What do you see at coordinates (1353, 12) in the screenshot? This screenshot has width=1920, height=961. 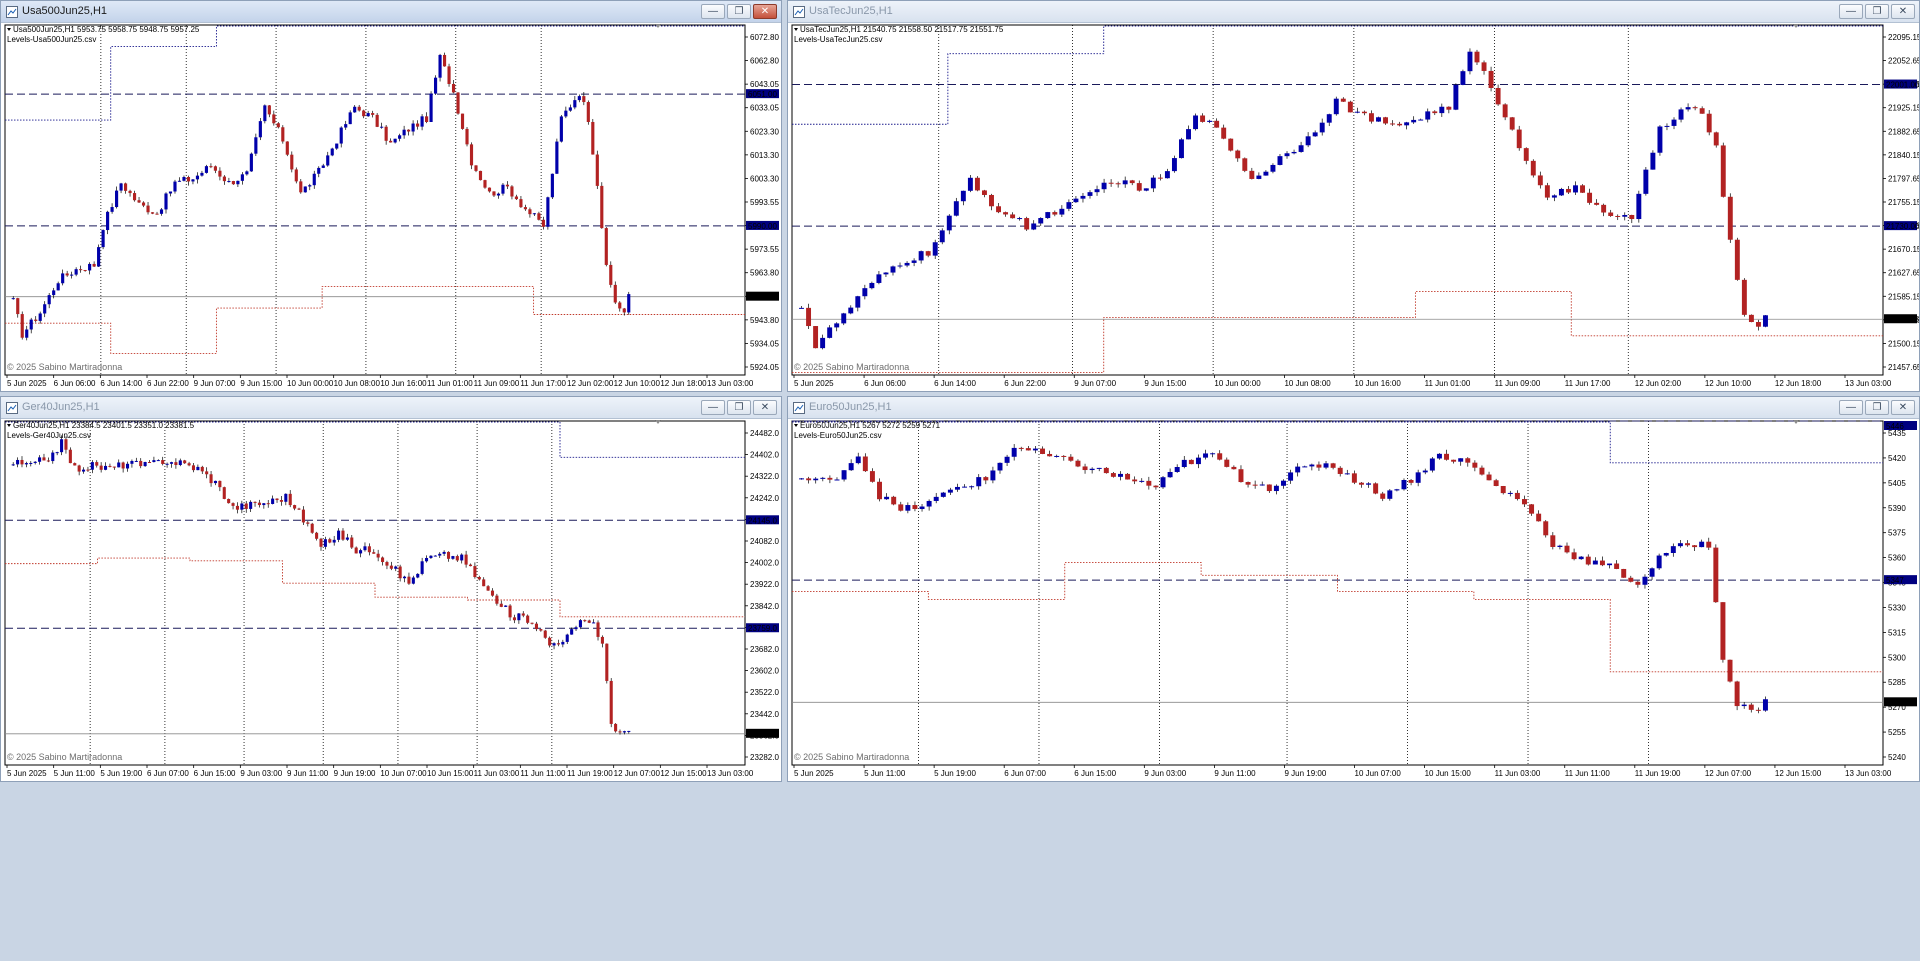 I see `title-bar: UsaTecJun25,H1 — ❐ ✕` at bounding box center [1353, 12].